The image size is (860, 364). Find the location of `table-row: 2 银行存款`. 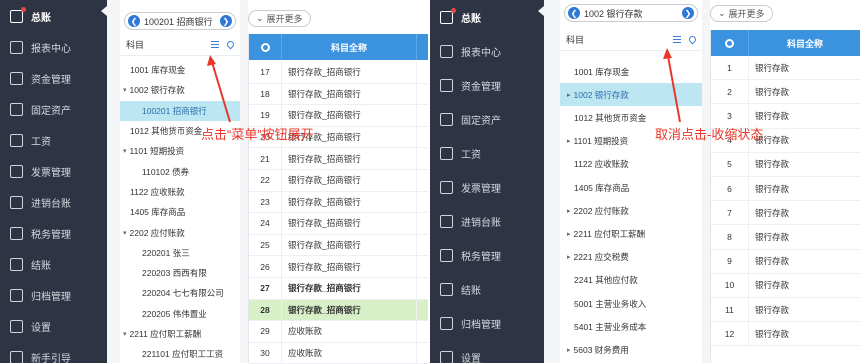

table-row: 2 银行存款 is located at coordinates (785, 92).